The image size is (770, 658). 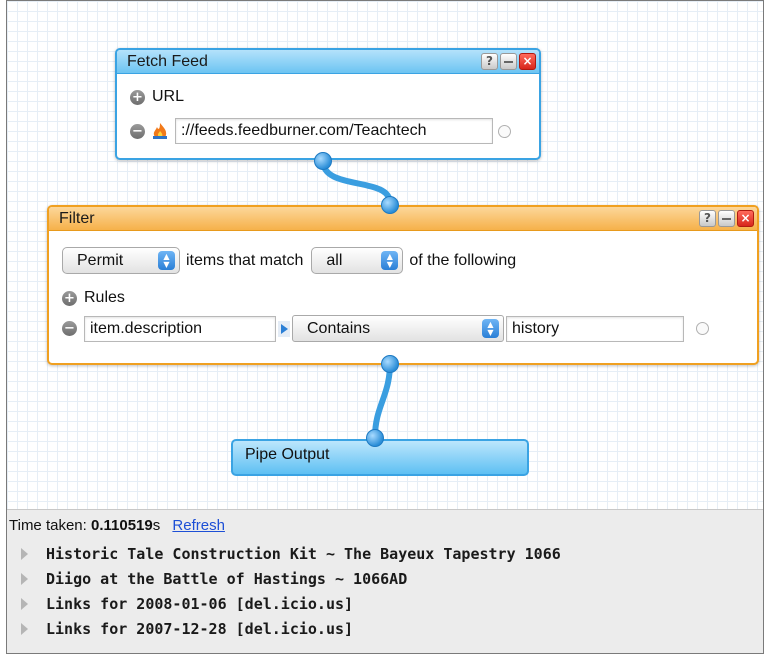 What do you see at coordinates (156, 525) in the screenshot?
I see `time-taken-unit: s` at bounding box center [156, 525].